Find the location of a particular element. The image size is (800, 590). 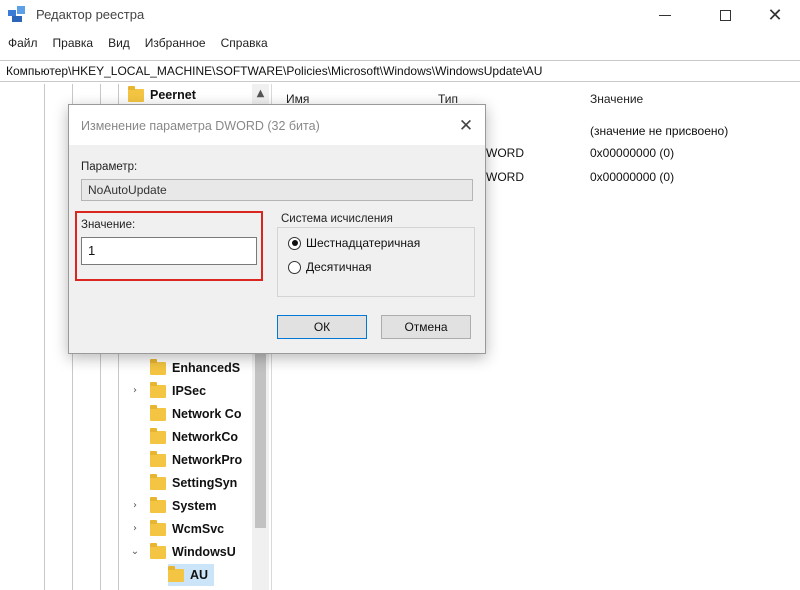

tree-item: Network Co is located at coordinates (195, 414).